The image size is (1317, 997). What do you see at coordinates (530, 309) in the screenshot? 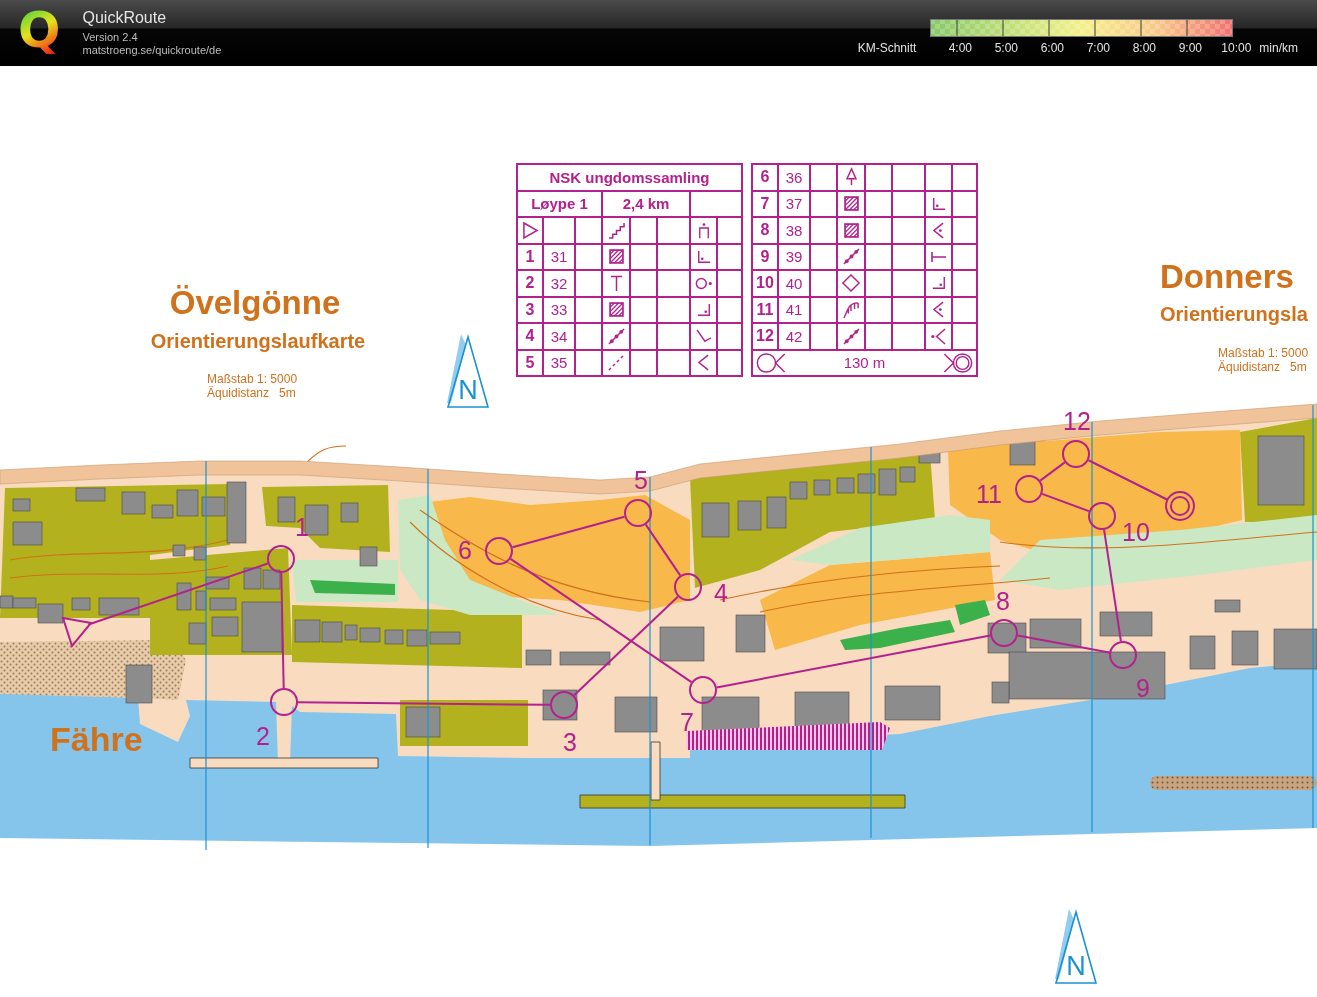
I see `control-number: 3` at bounding box center [530, 309].